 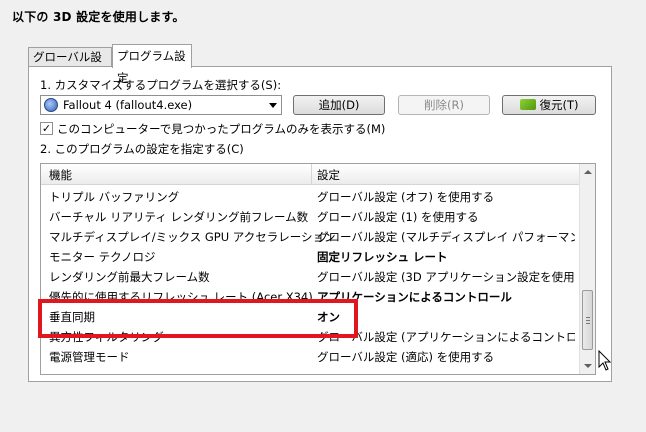 What do you see at coordinates (328, 175) in the screenshot?
I see `column-header-setting: 設定` at bounding box center [328, 175].